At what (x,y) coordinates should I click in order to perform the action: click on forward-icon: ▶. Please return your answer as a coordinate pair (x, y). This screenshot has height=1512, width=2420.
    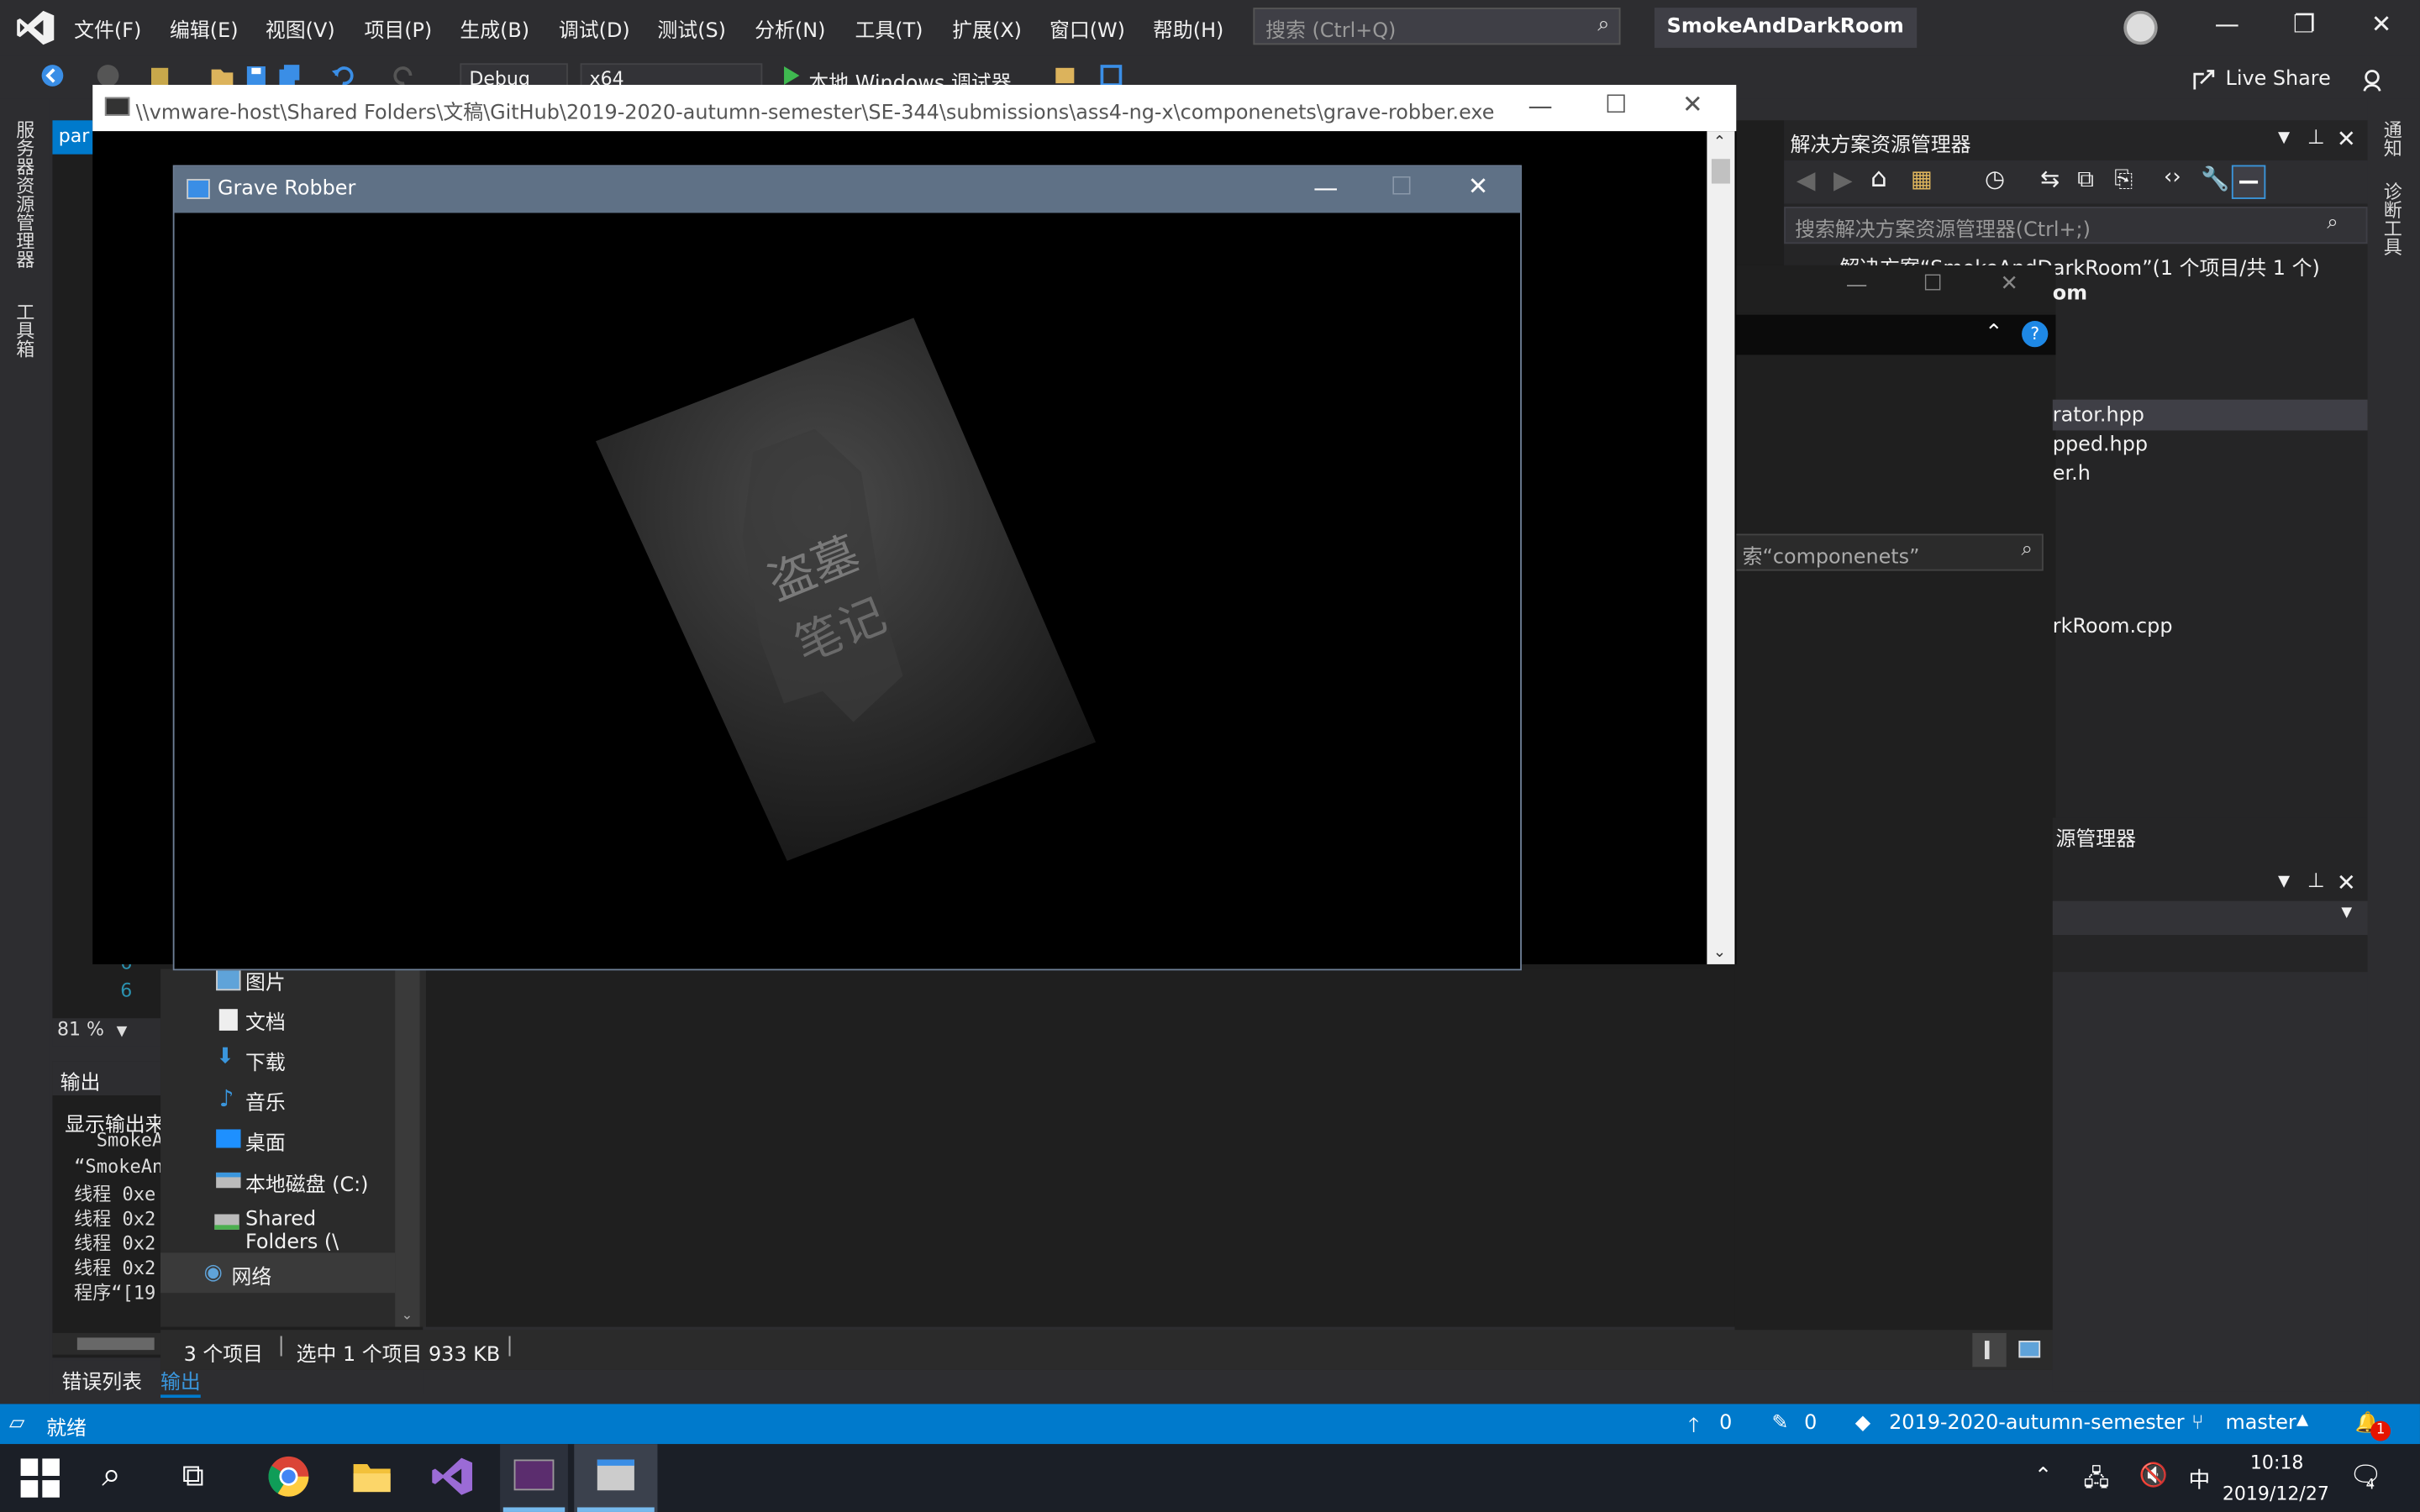
    Looking at the image, I should click on (1843, 180).